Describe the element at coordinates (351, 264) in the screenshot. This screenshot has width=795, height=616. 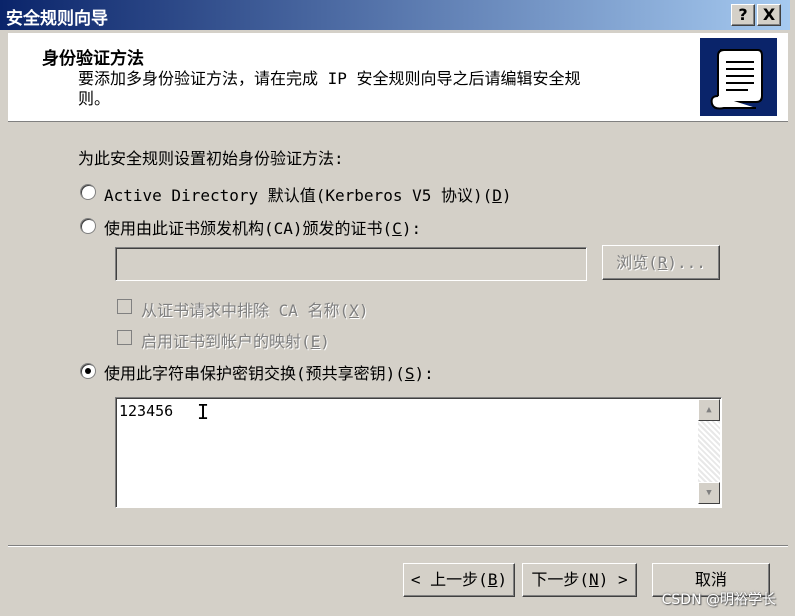
I see `ca-name-field` at that location.